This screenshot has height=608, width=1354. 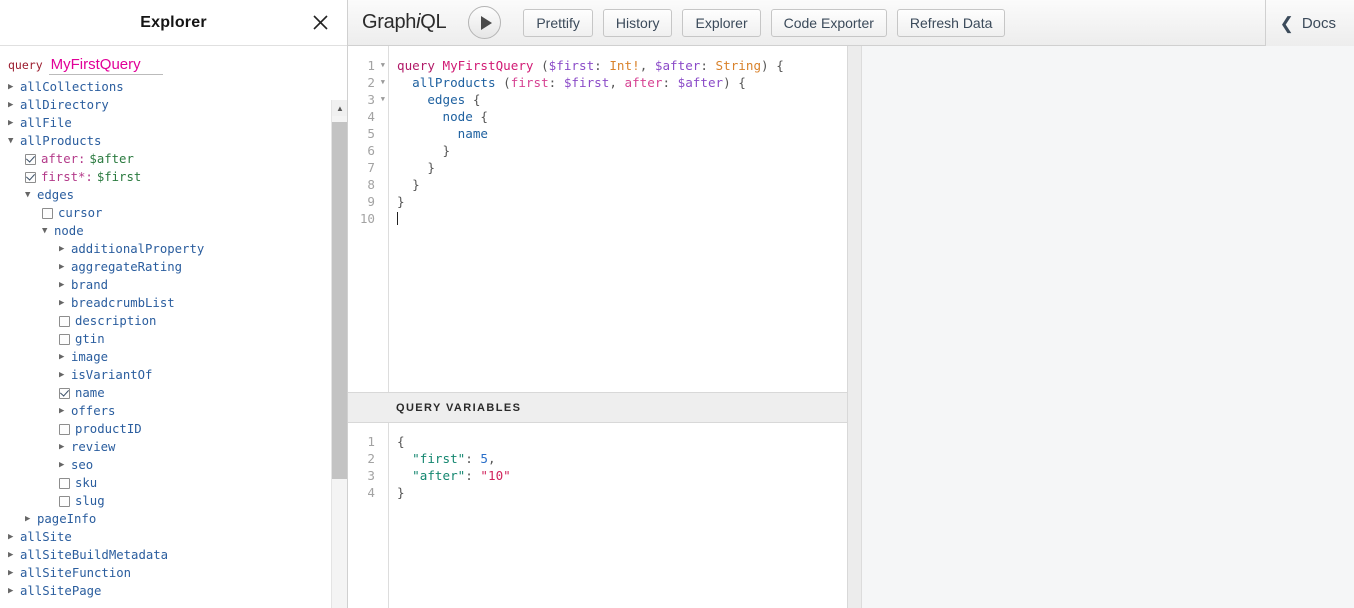 I want to click on tree-item-allsitepage: allSitePage, so click(x=177, y=591).